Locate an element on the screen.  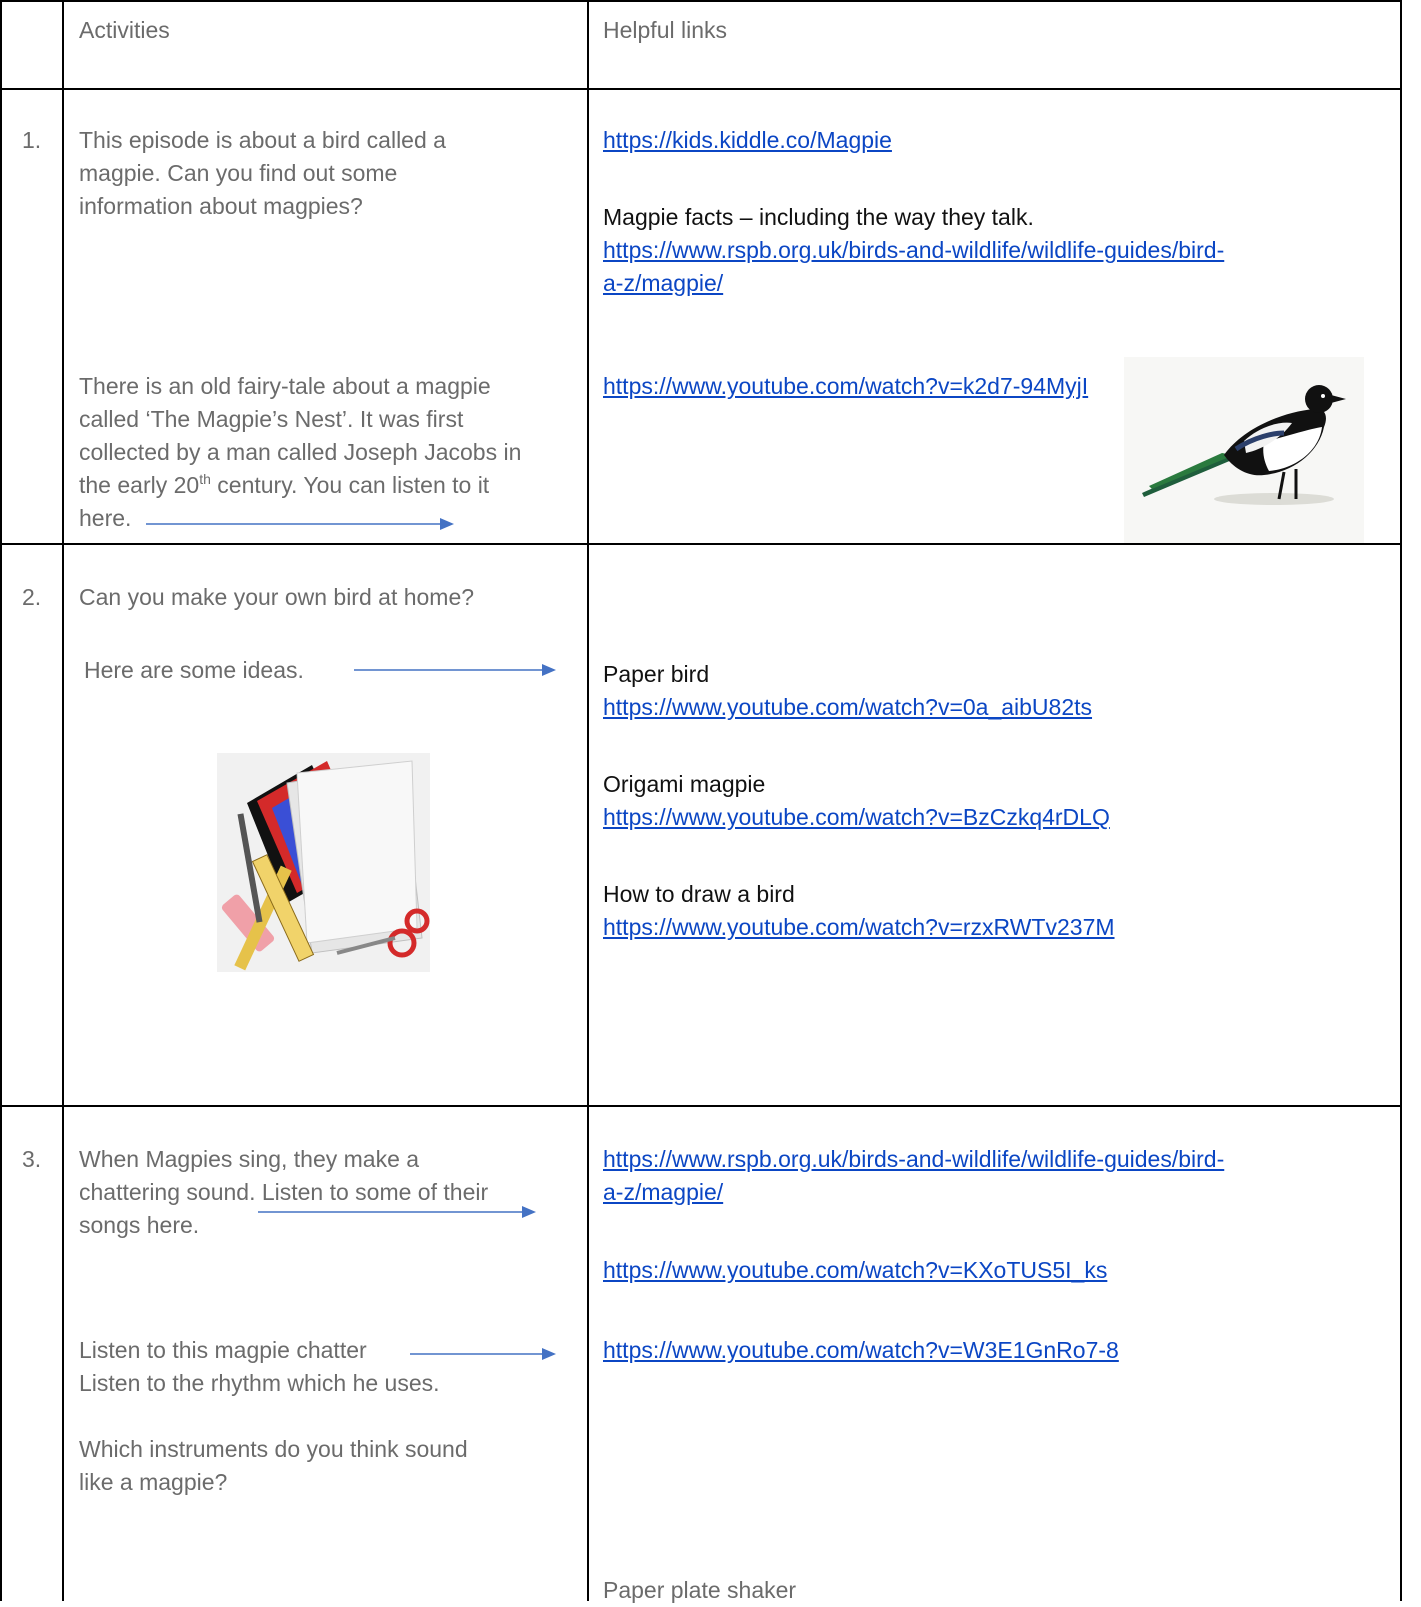
magpie-image is located at coordinates (1244, 450).